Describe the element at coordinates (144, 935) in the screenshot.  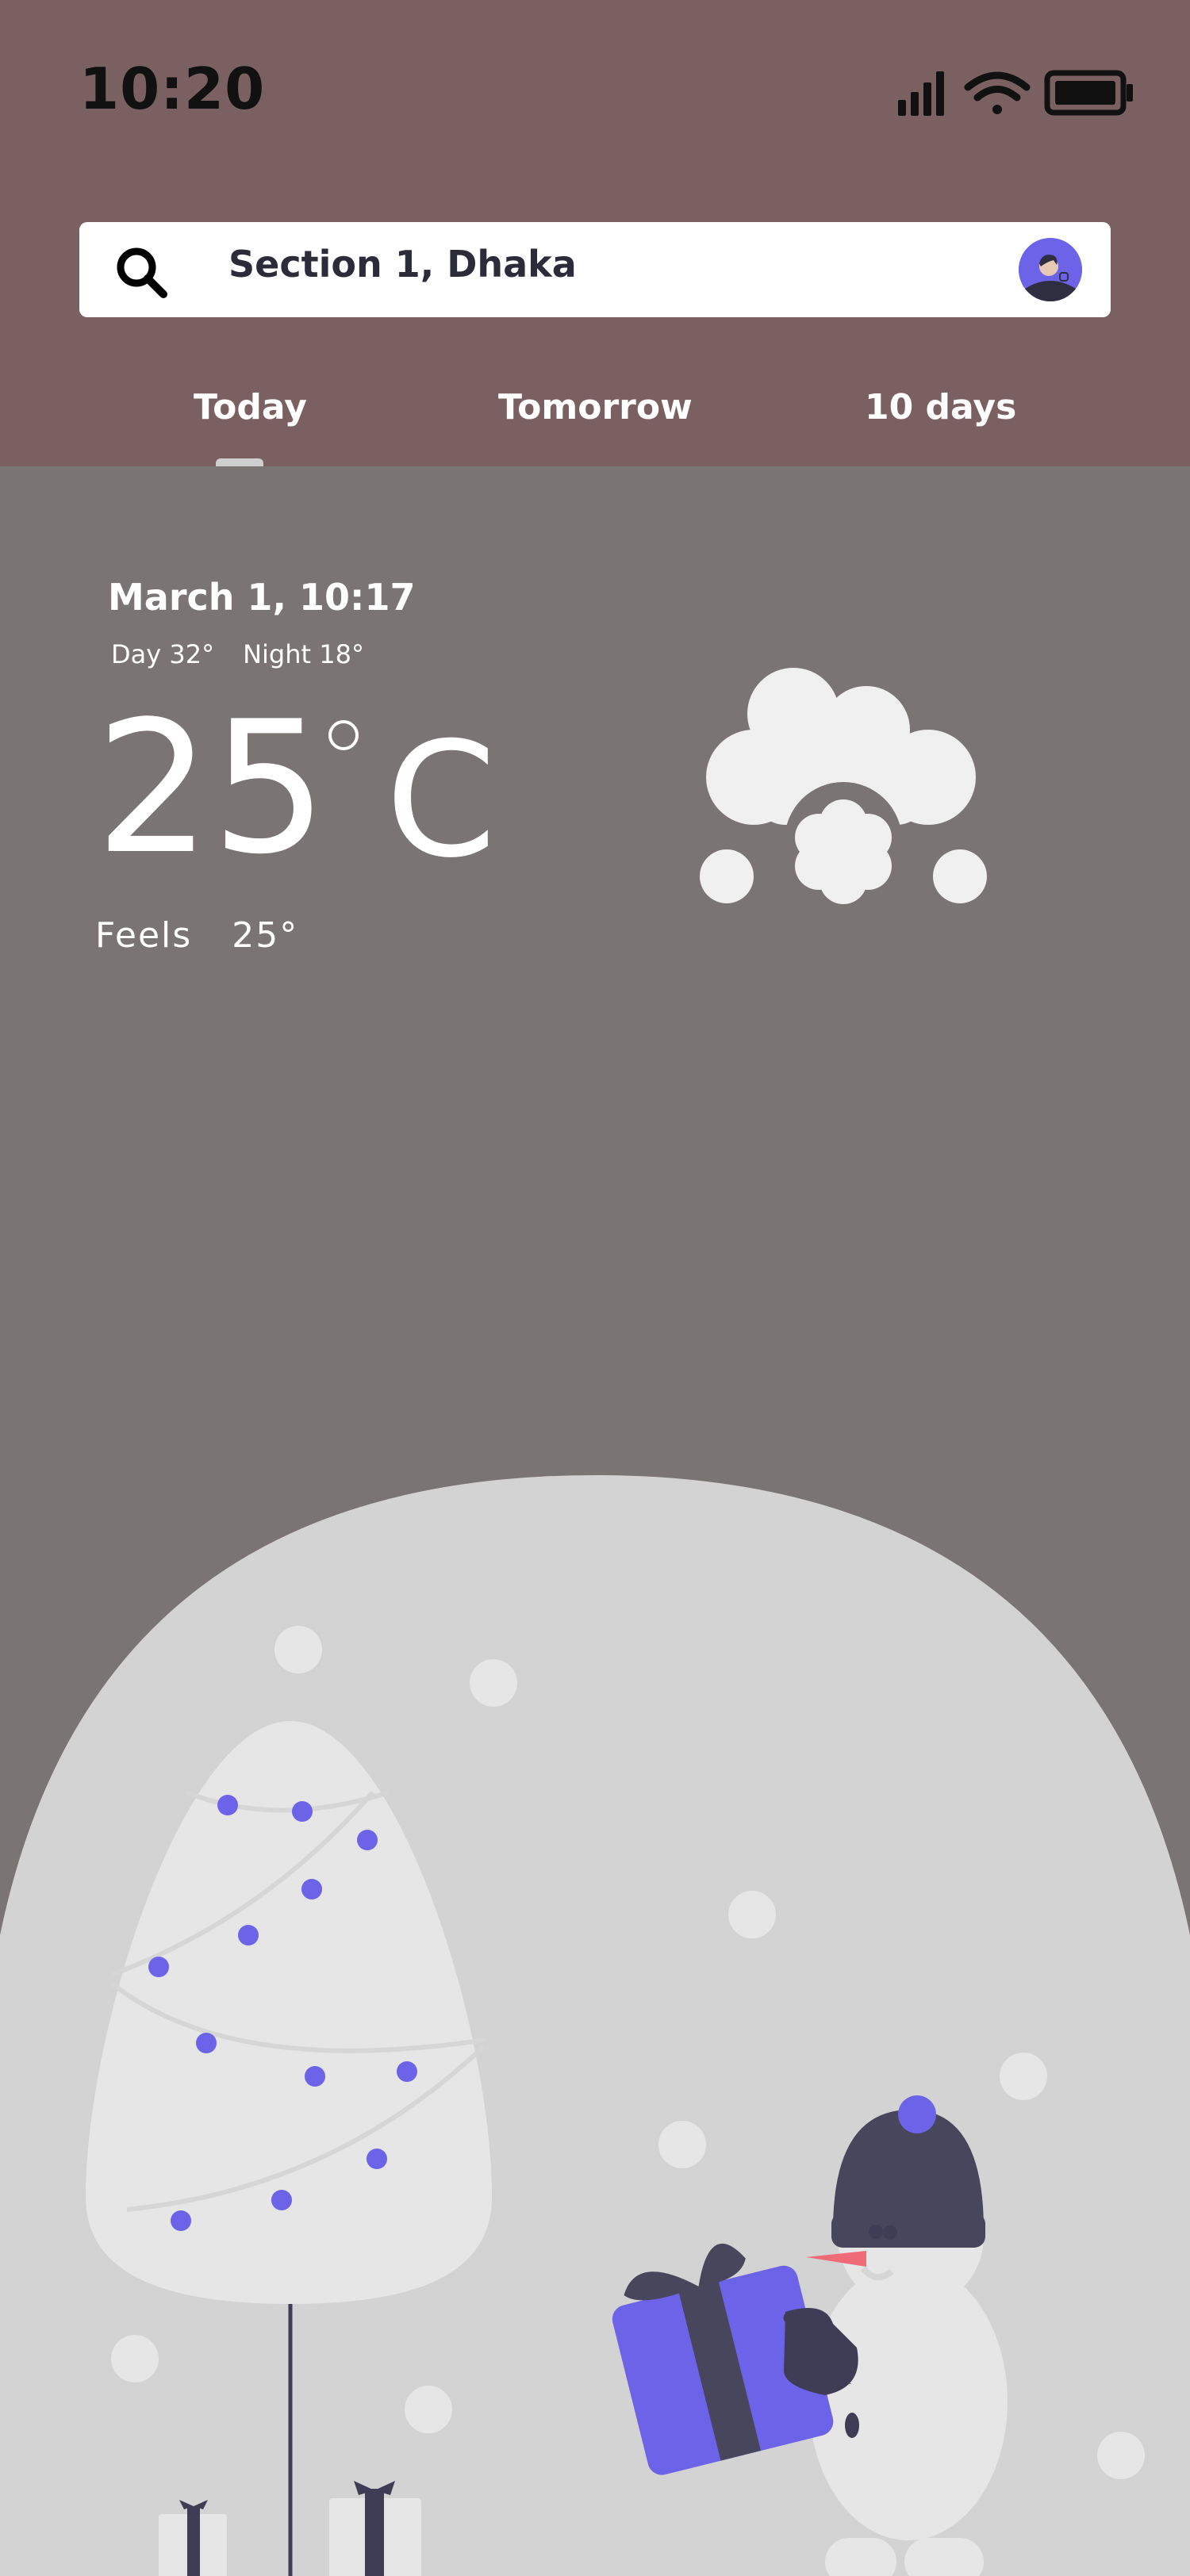
I see `feels-label: Feels` at that location.